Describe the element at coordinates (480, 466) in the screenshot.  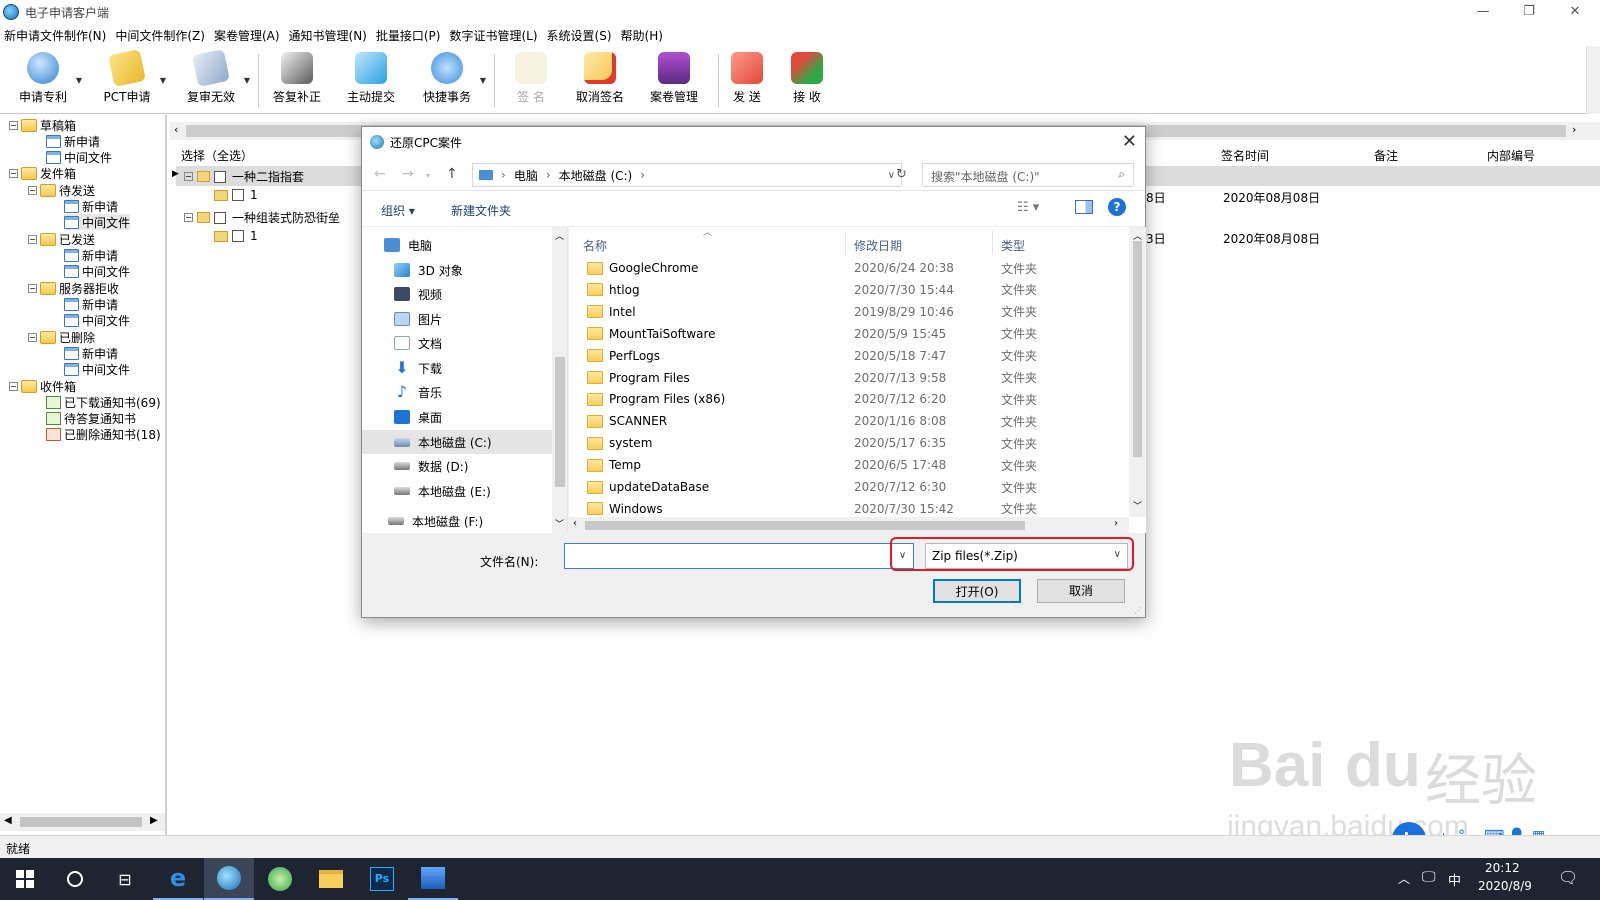
I see `nav-drive-d: 数据 (D:)` at that location.